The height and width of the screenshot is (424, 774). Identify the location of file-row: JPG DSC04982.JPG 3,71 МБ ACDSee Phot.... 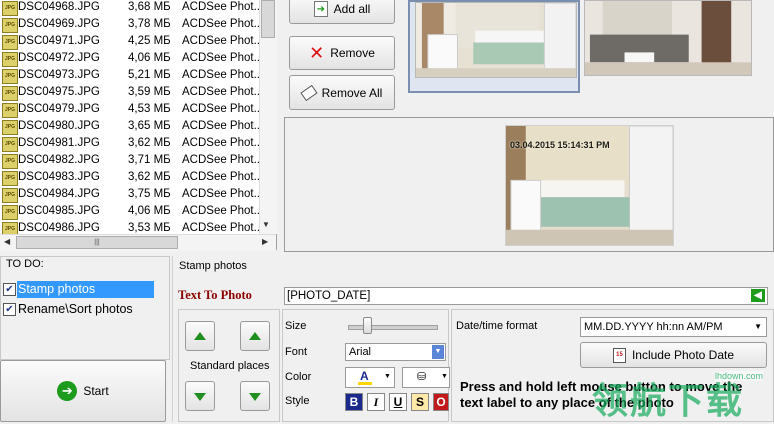
(131, 160).